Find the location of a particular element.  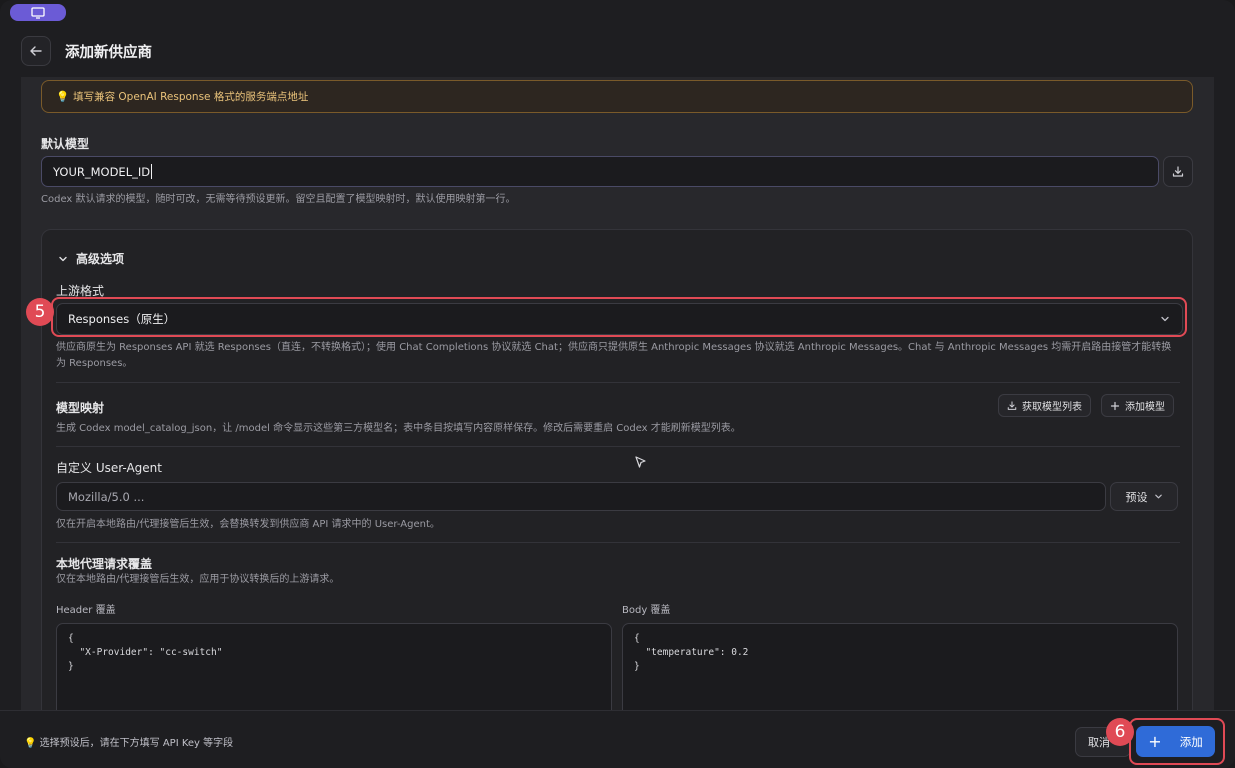

text-caret is located at coordinates (152, 171).